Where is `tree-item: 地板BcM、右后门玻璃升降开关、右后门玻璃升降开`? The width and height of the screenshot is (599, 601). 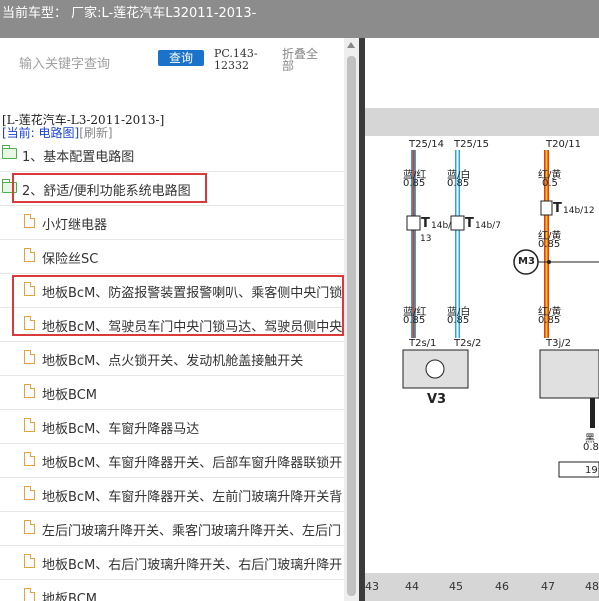
tree-item: 地板BcM、右后门玻璃升降开关、右后门玻璃升降开 is located at coordinates (172, 562).